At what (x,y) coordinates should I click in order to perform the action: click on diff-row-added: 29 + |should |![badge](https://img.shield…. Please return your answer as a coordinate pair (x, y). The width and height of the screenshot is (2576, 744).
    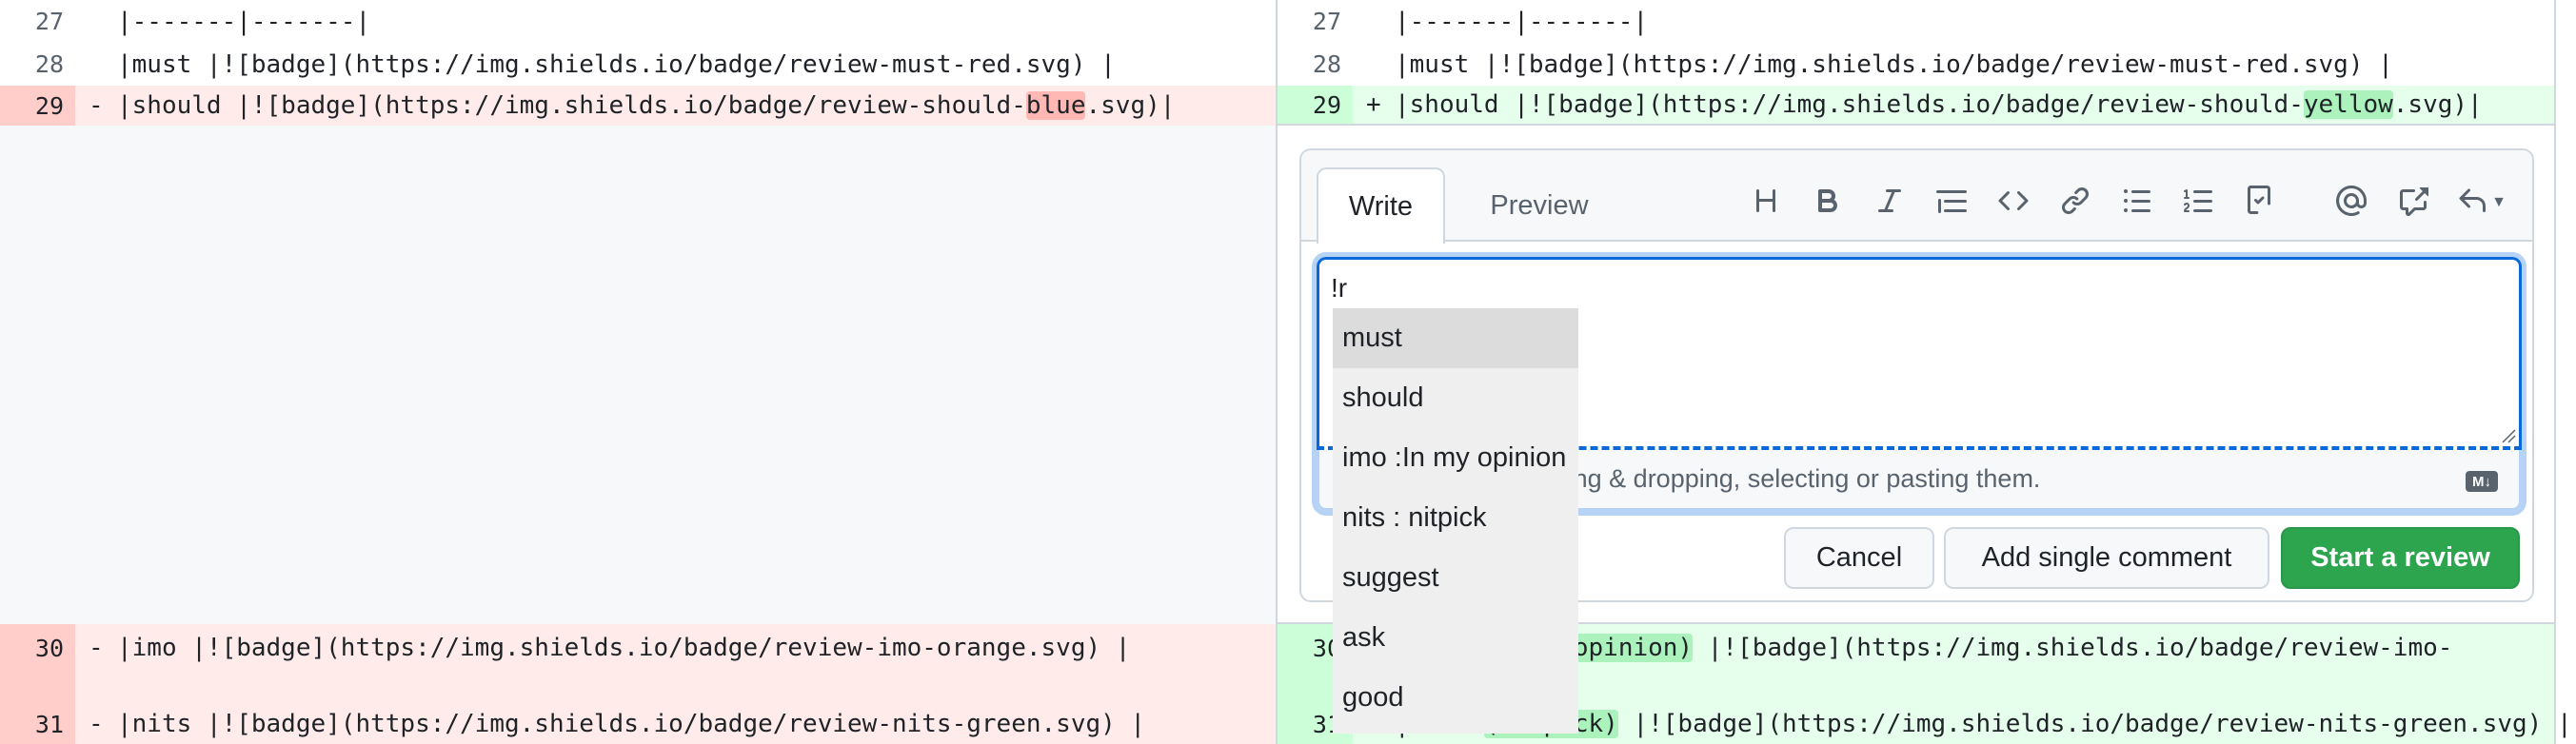
    Looking at the image, I should click on (1916, 106).